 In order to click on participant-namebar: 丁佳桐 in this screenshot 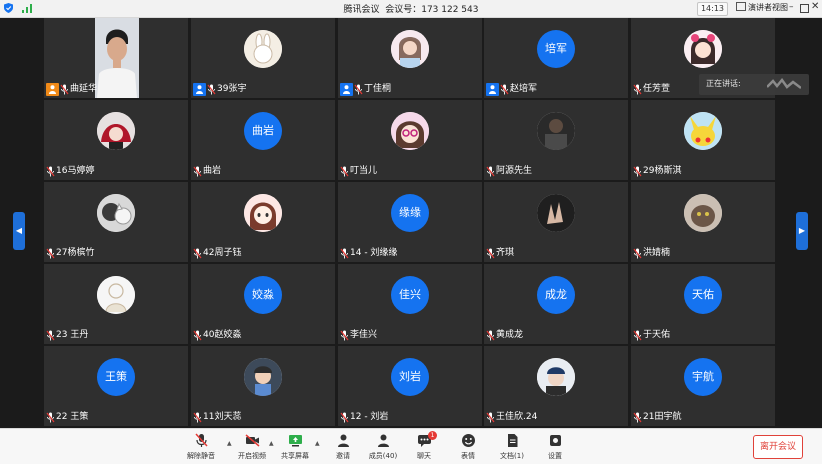, I will do `click(365, 89)`.